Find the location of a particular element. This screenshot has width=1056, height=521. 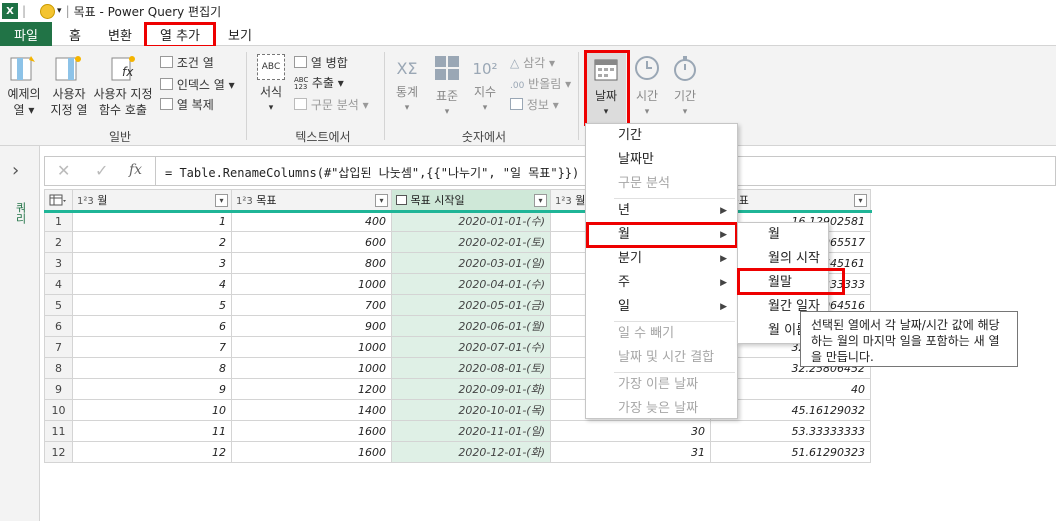

tab-view: 보기 is located at coordinates (240, 34).